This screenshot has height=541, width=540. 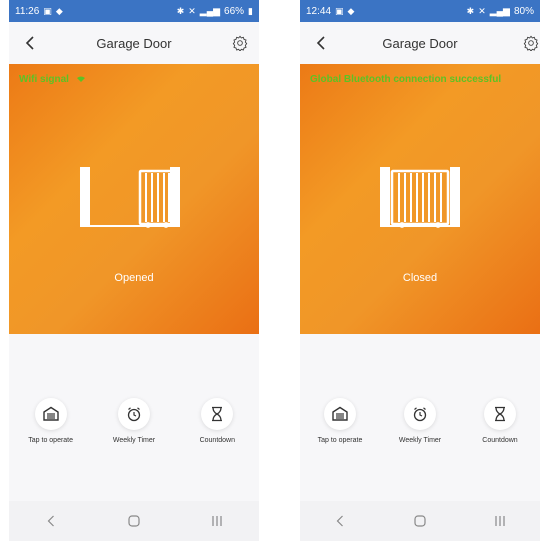 What do you see at coordinates (134, 278) in the screenshot?
I see `door-state-label: Opened` at bounding box center [134, 278].